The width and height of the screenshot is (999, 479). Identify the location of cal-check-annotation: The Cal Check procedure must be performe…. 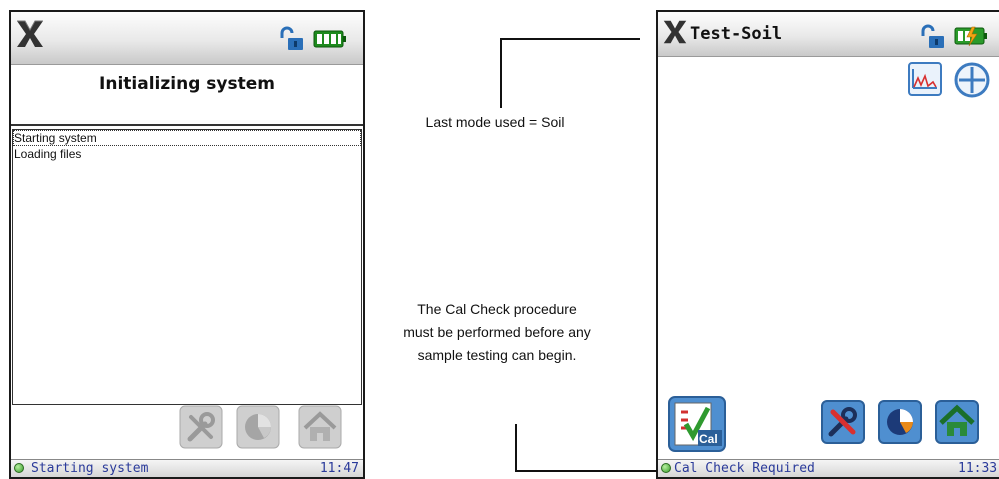
(497, 332).